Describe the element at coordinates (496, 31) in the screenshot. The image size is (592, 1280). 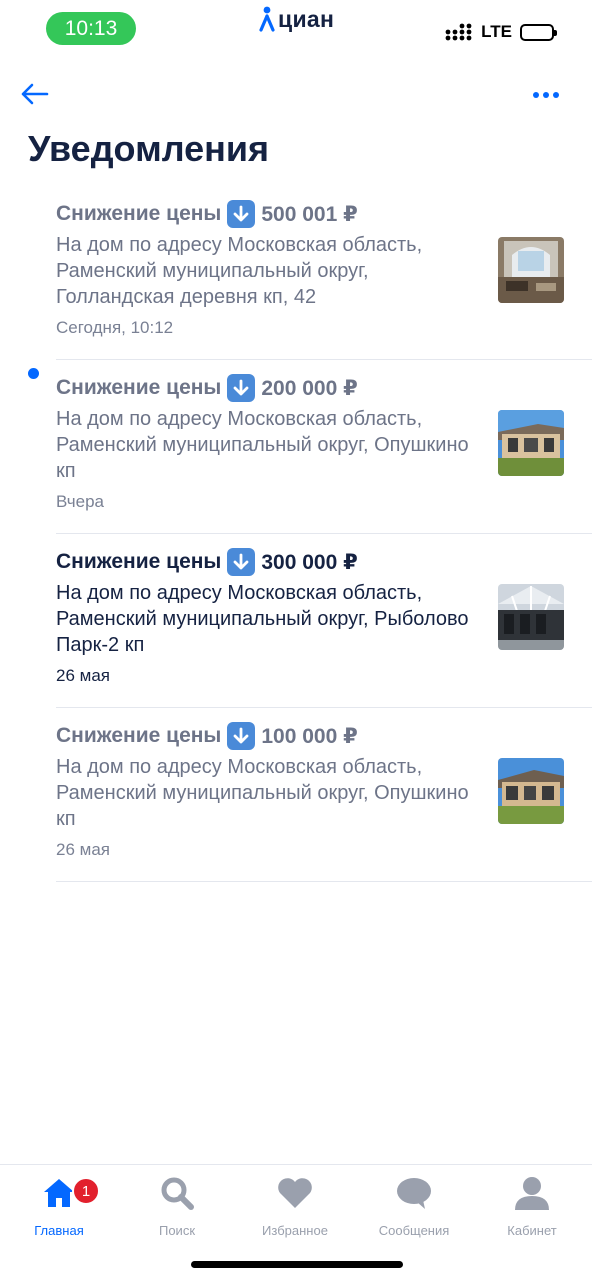
I see `network-type: LTE` at that location.